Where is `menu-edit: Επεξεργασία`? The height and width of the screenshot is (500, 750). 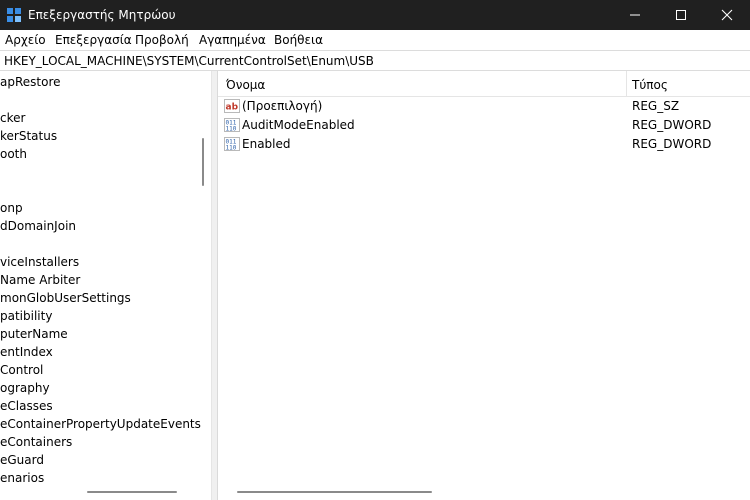
menu-edit: Επεξεργασία is located at coordinates (93, 40).